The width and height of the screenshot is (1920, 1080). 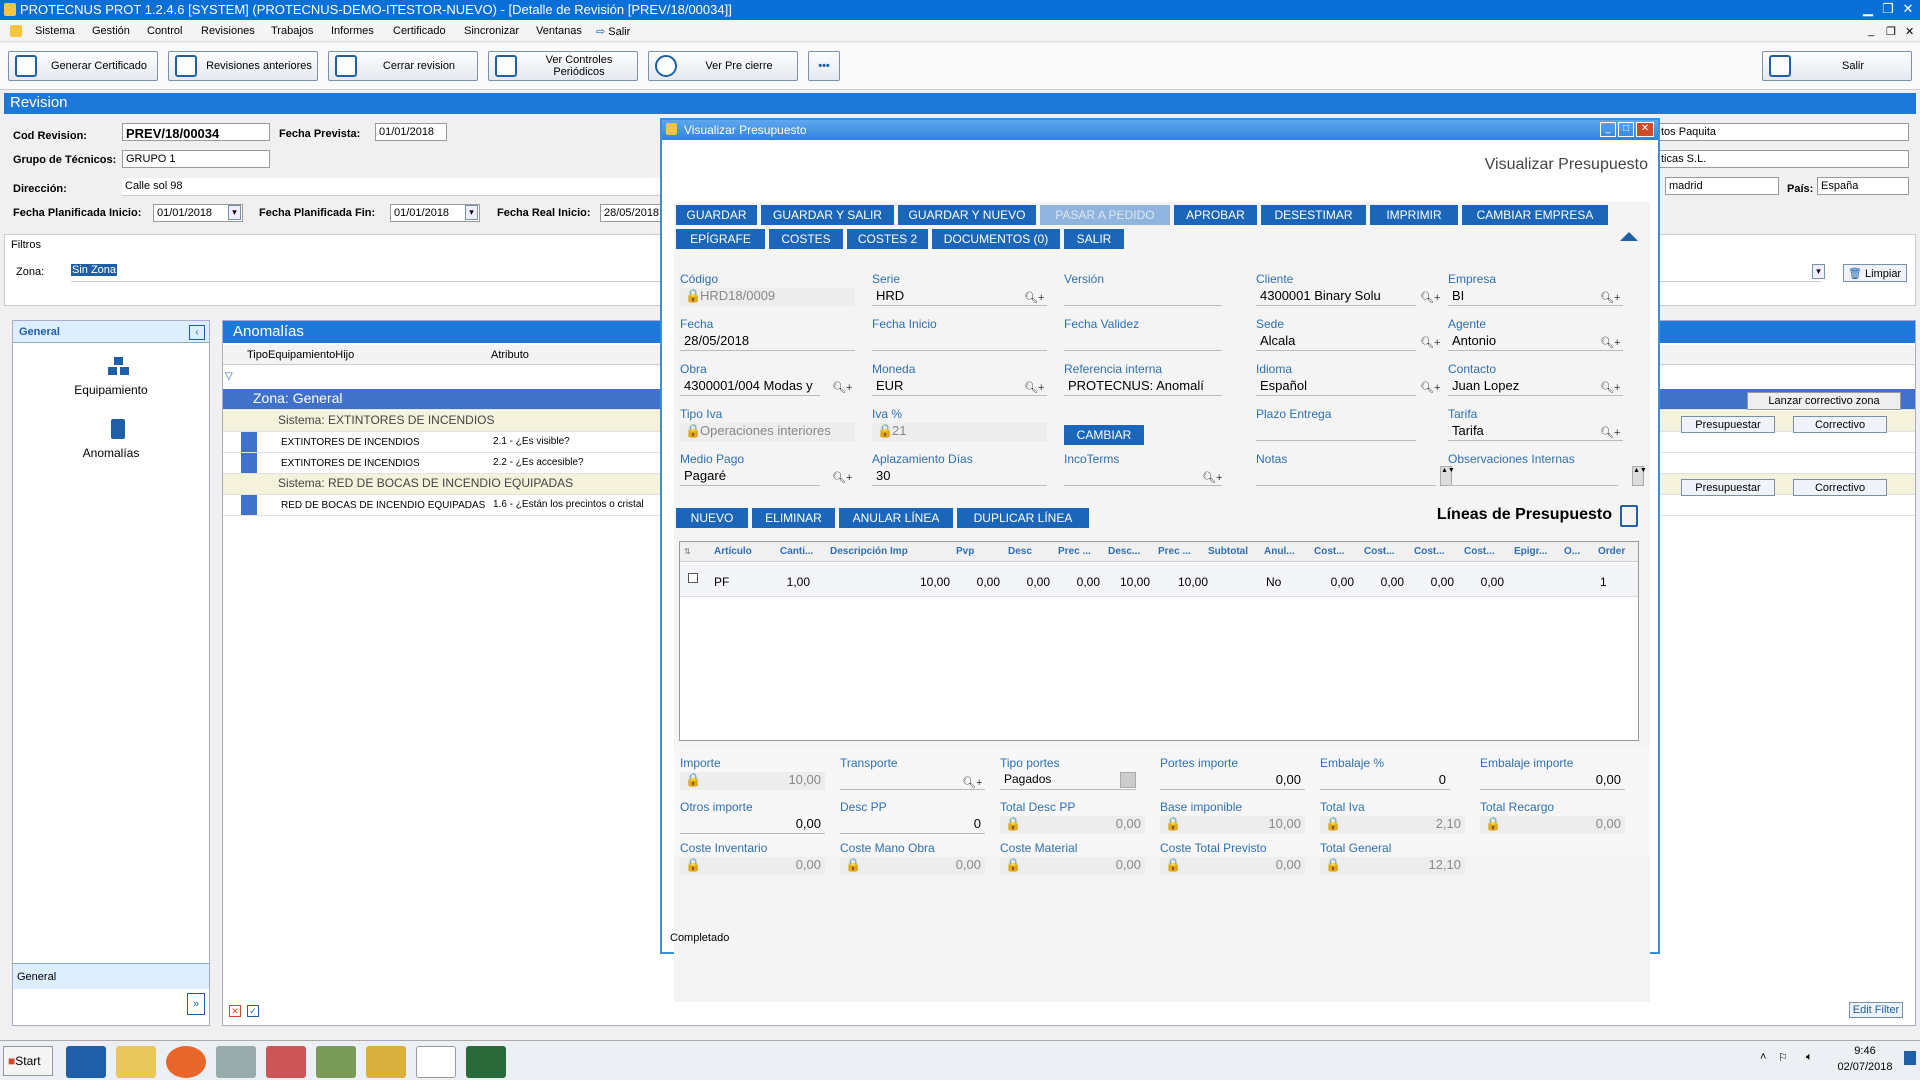 I want to click on guardar-button: GUARDAR, so click(x=716, y=215).